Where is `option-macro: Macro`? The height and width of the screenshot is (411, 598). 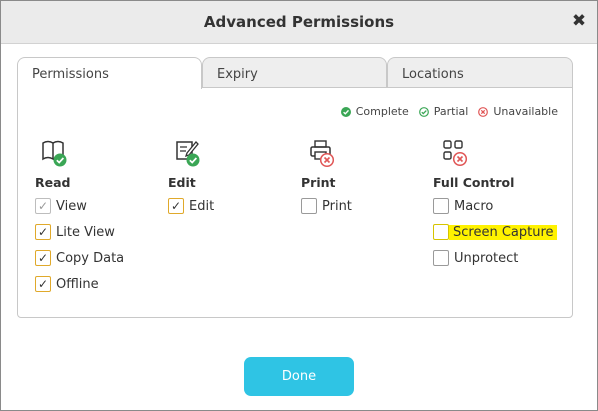
option-macro: Macro is located at coordinates (503, 206).